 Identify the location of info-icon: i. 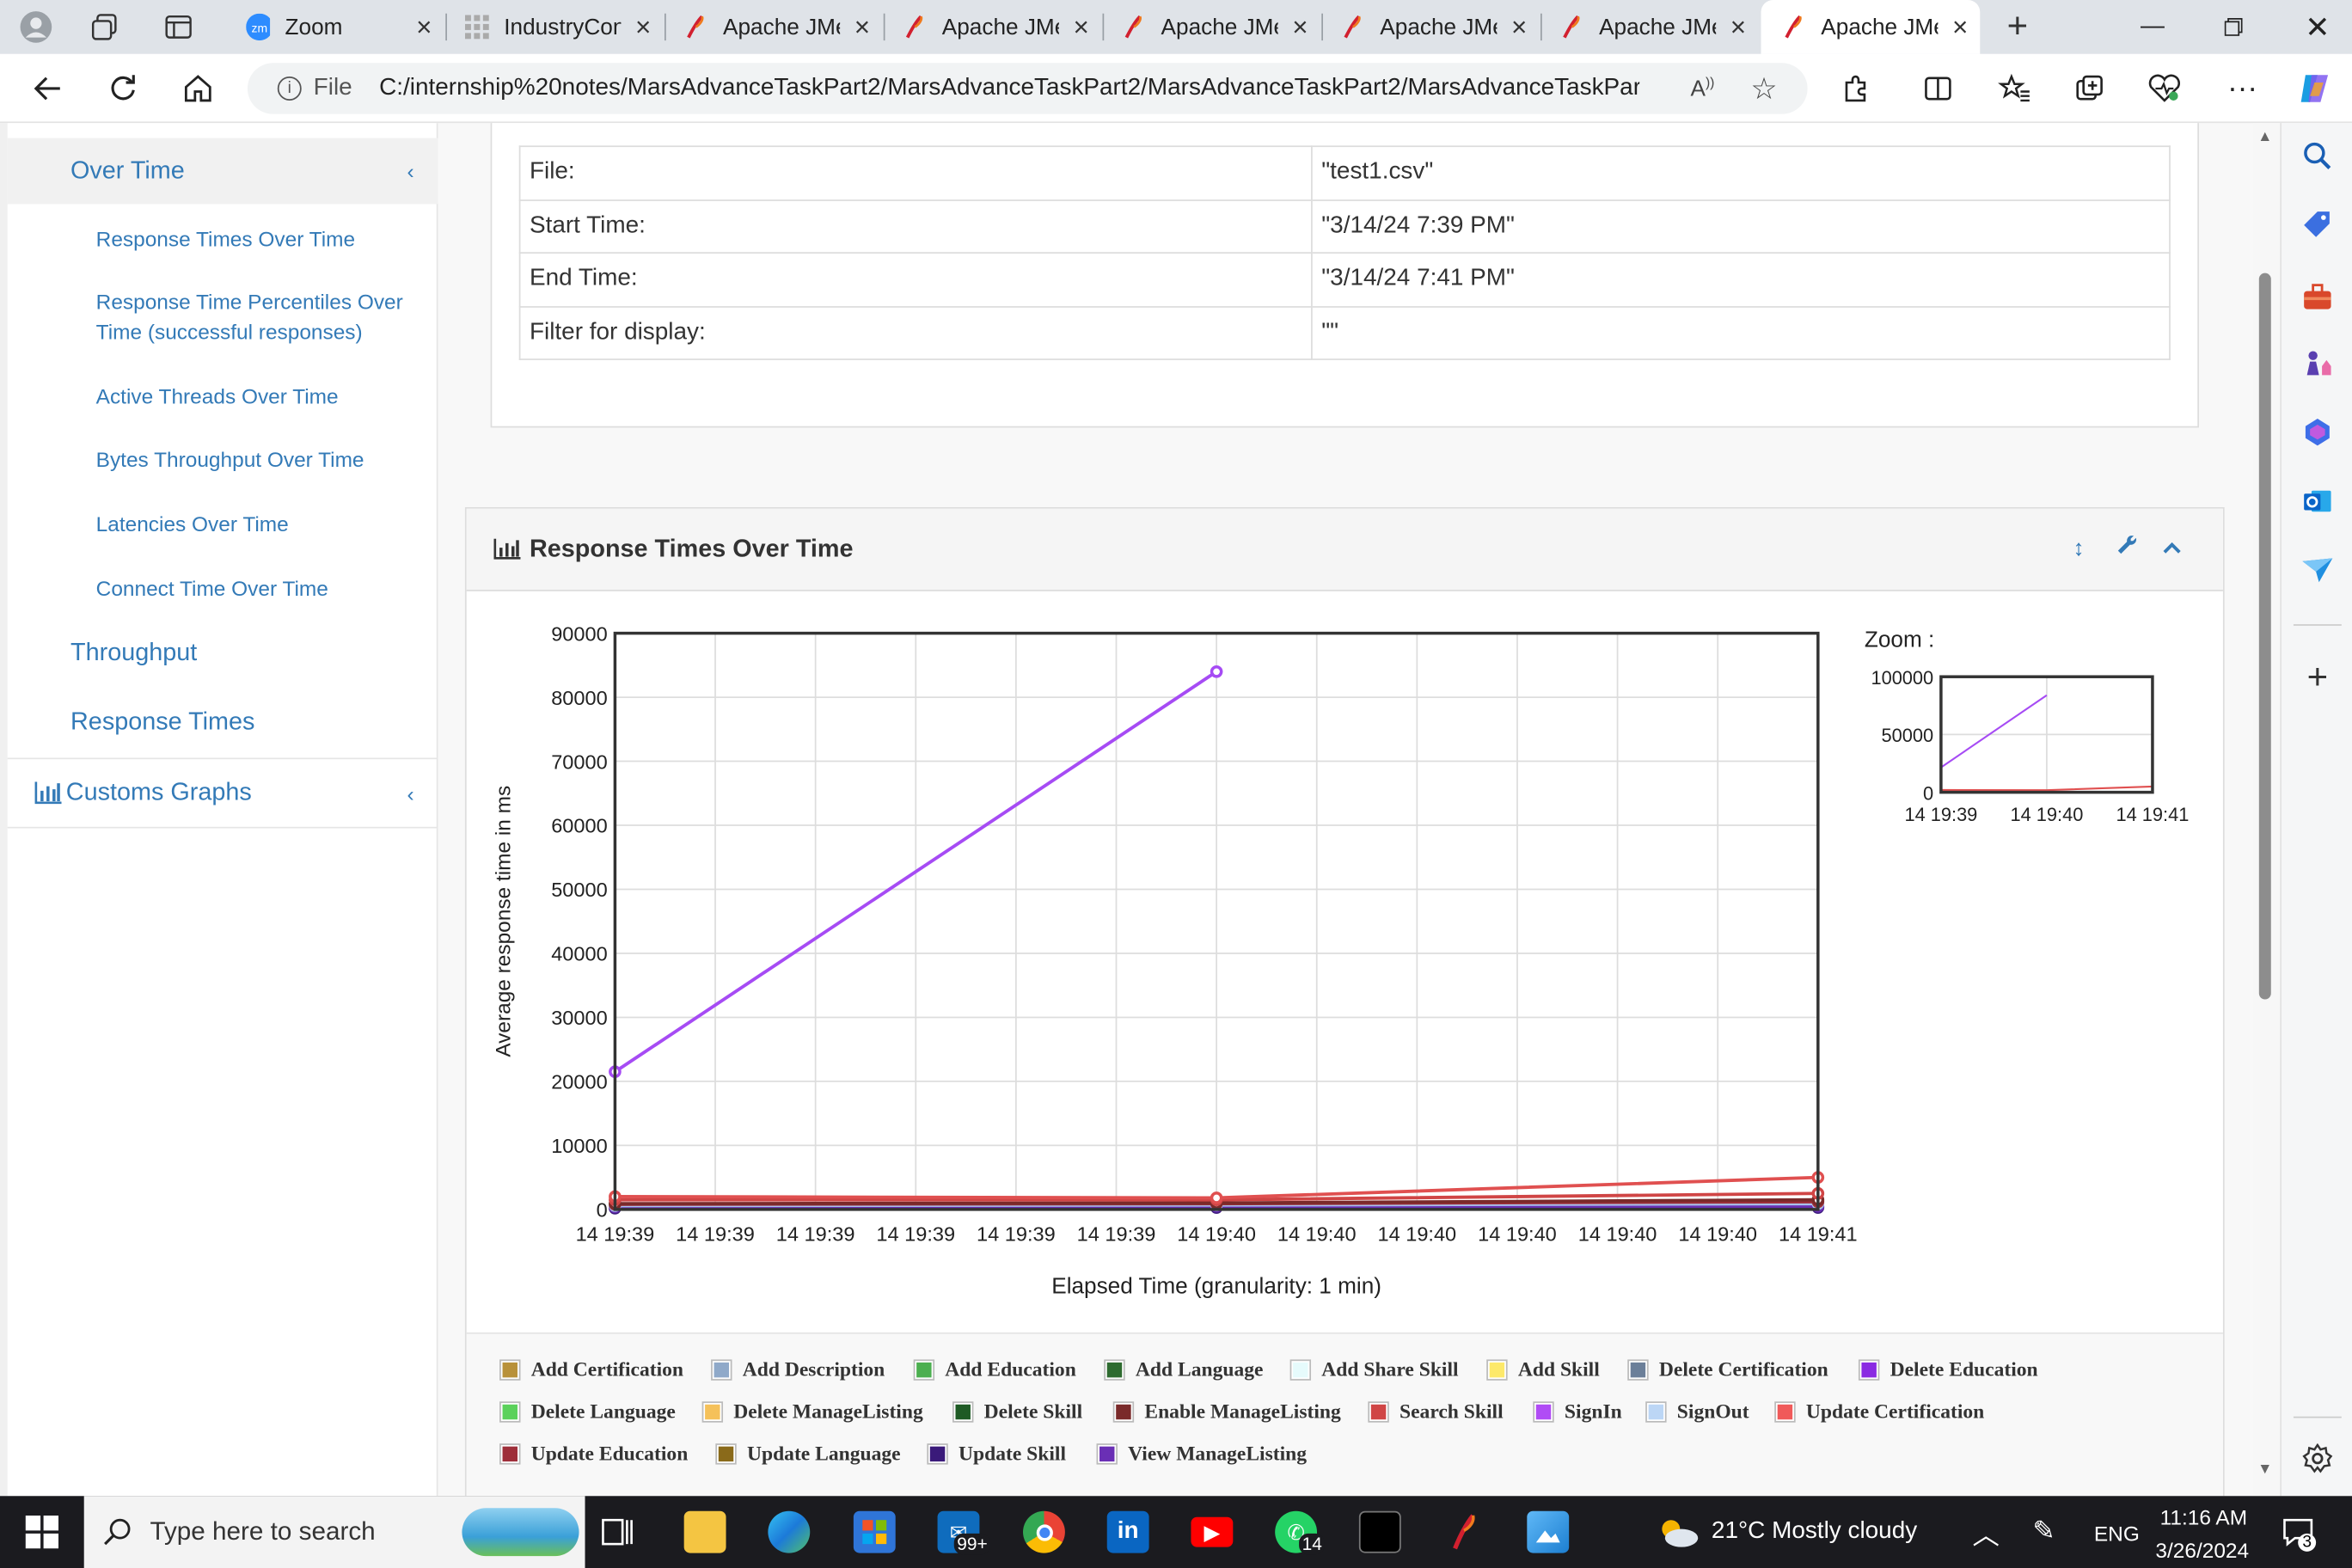
(289, 89).